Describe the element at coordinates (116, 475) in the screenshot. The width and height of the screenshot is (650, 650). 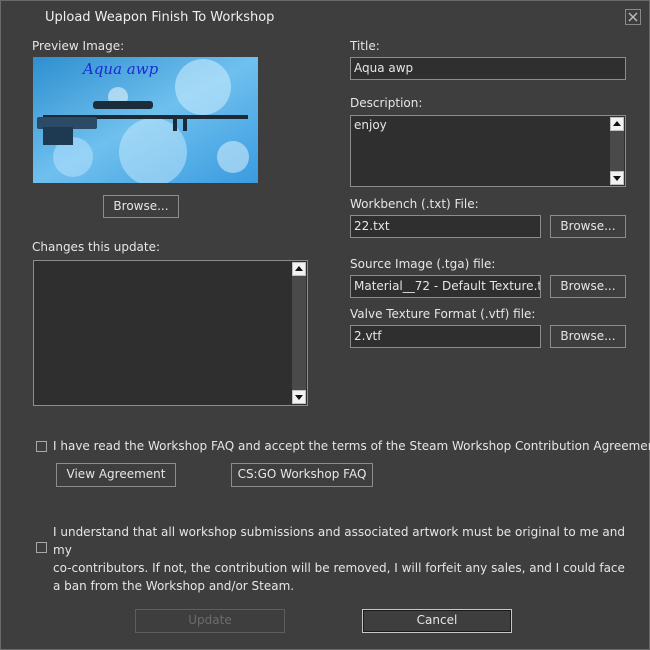
I see `view-agreement-button: View Agreement` at that location.